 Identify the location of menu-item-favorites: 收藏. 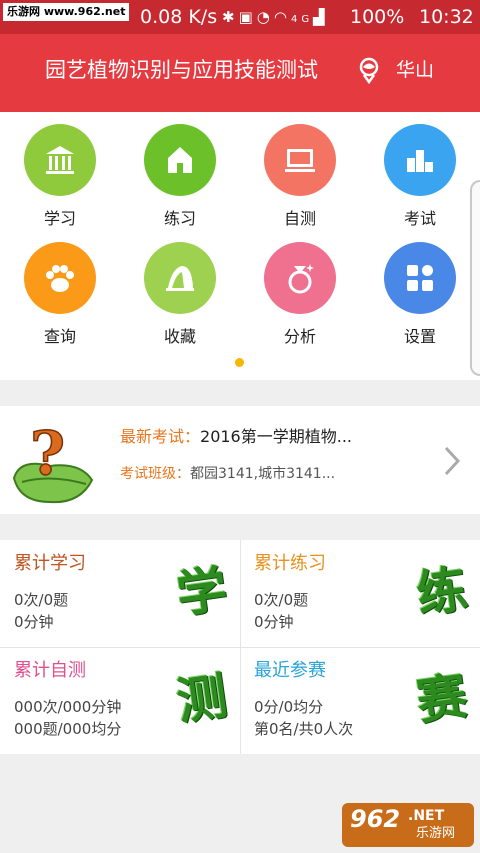
(180, 289).